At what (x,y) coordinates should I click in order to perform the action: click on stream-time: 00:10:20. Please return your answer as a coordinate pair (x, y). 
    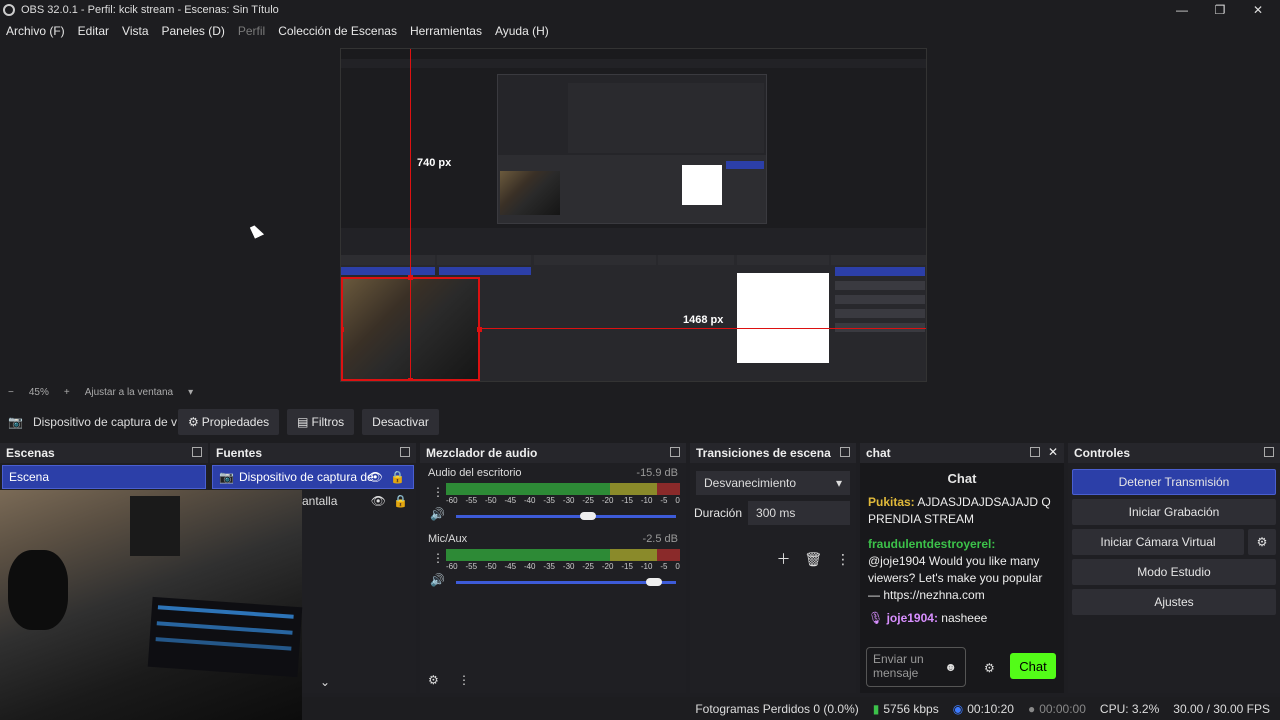
    Looking at the image, I should click on (990, 708).